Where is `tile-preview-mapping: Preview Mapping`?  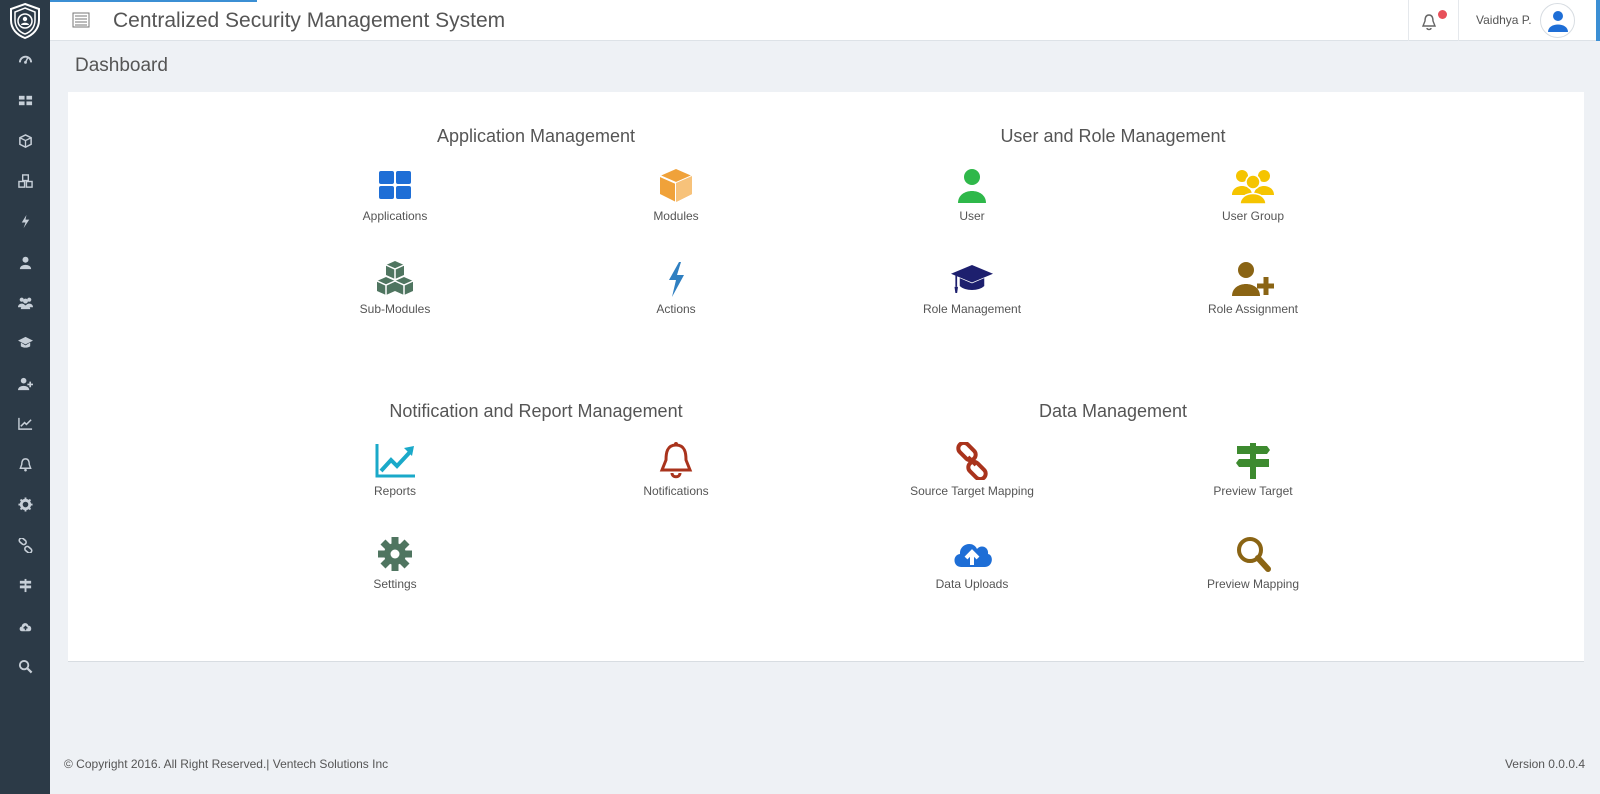 tile-preview-mapping: Preview Mapping is located at coordinates (1253, 565).